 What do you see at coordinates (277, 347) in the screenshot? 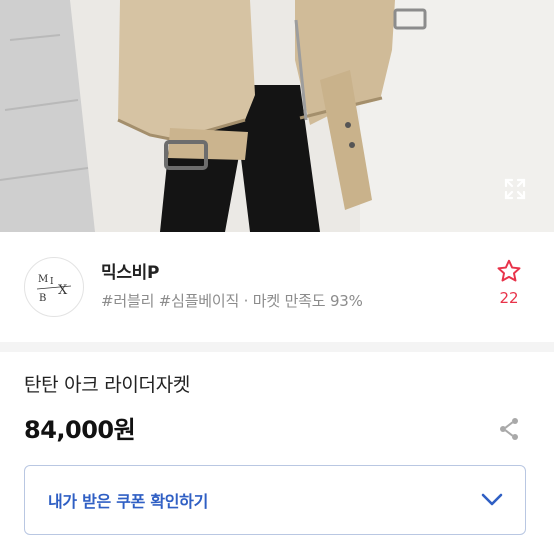
I see `section-divider` at bounding box center [277, 347].